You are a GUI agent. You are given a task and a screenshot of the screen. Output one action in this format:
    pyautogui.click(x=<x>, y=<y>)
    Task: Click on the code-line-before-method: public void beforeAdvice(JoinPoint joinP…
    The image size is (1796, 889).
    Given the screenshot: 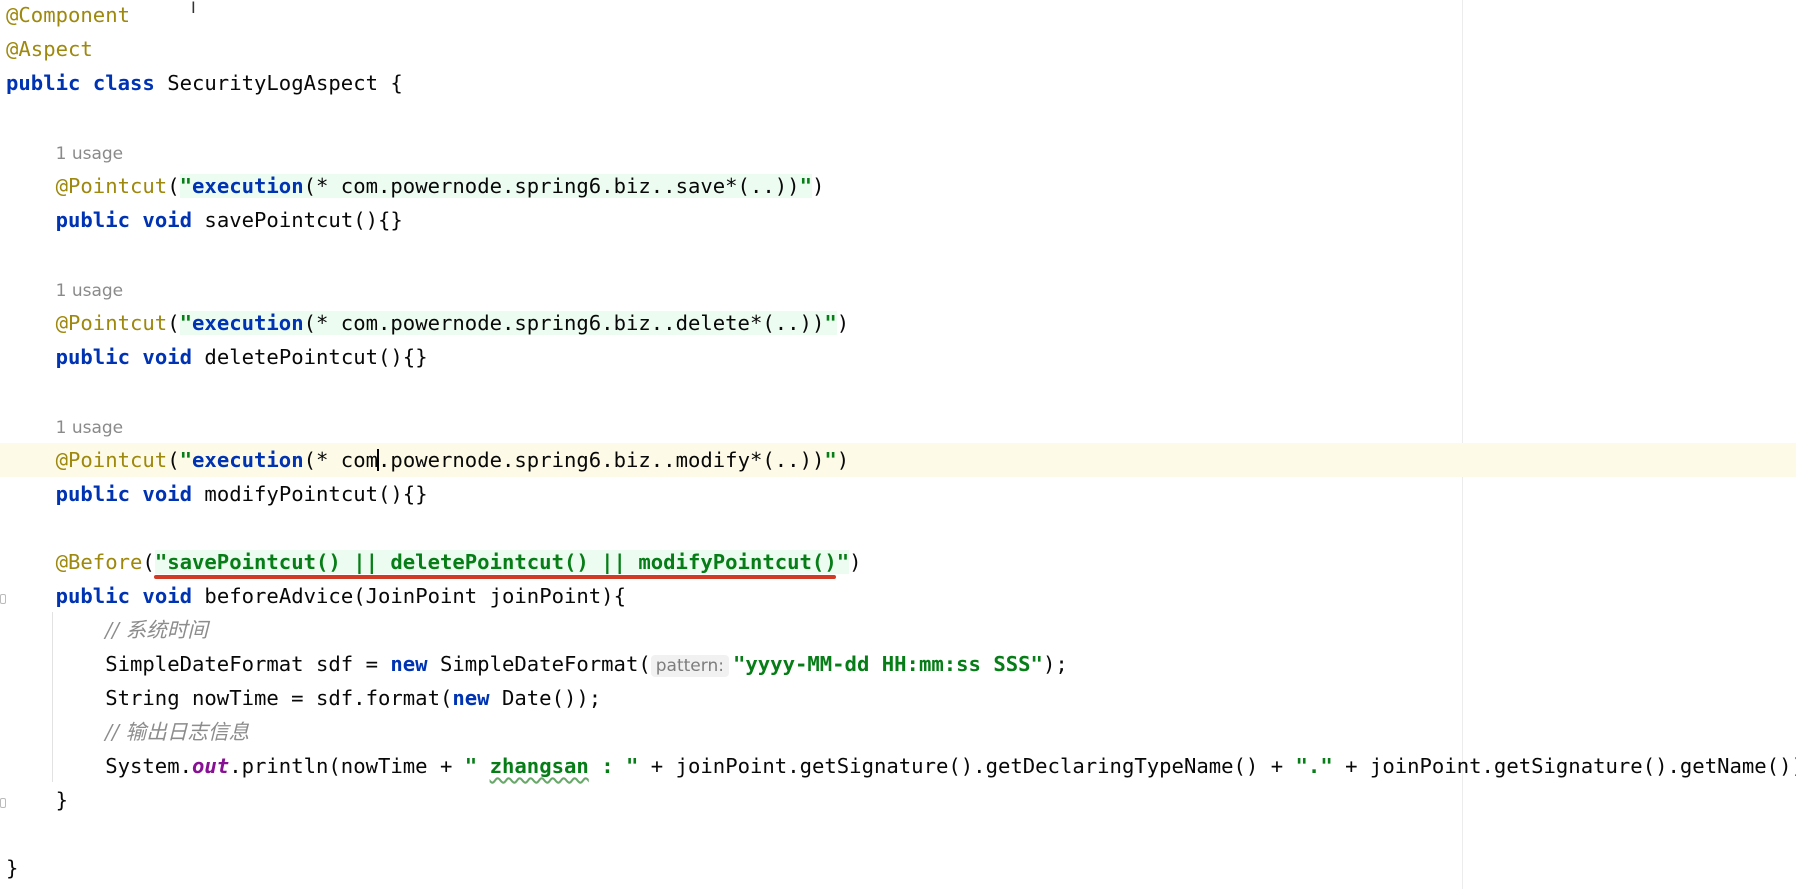 What is the action you would take?
    pyautogui.click(x=898, y=596)
    